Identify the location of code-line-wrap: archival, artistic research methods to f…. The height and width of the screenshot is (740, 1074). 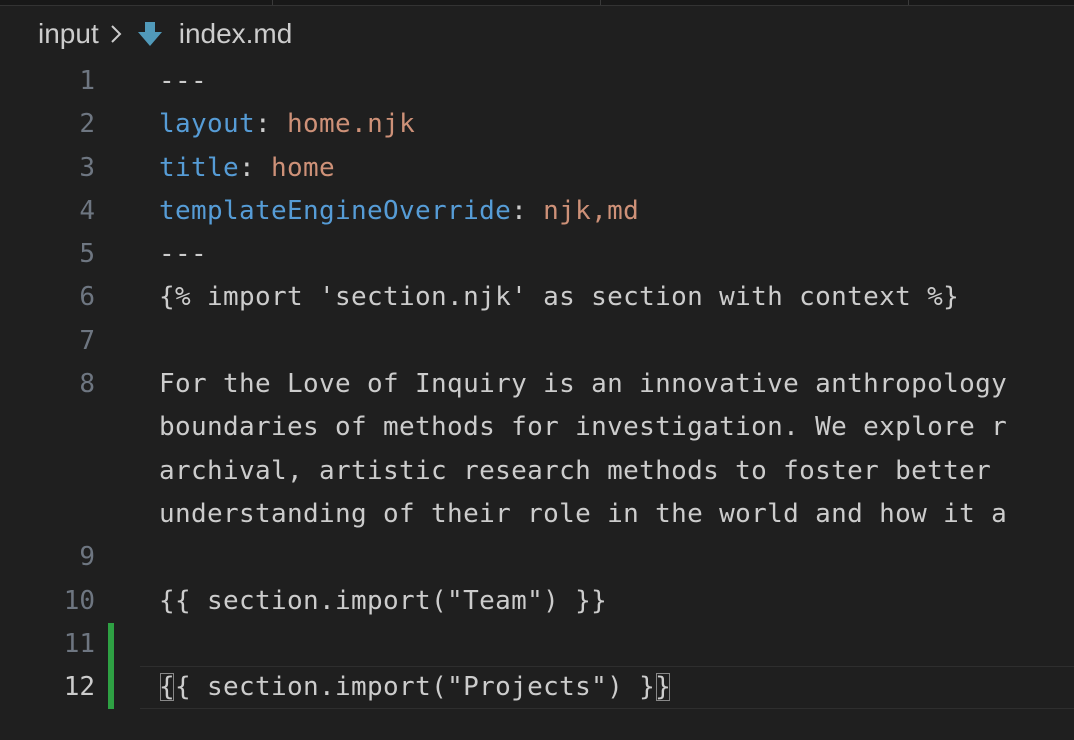
(537, 471).